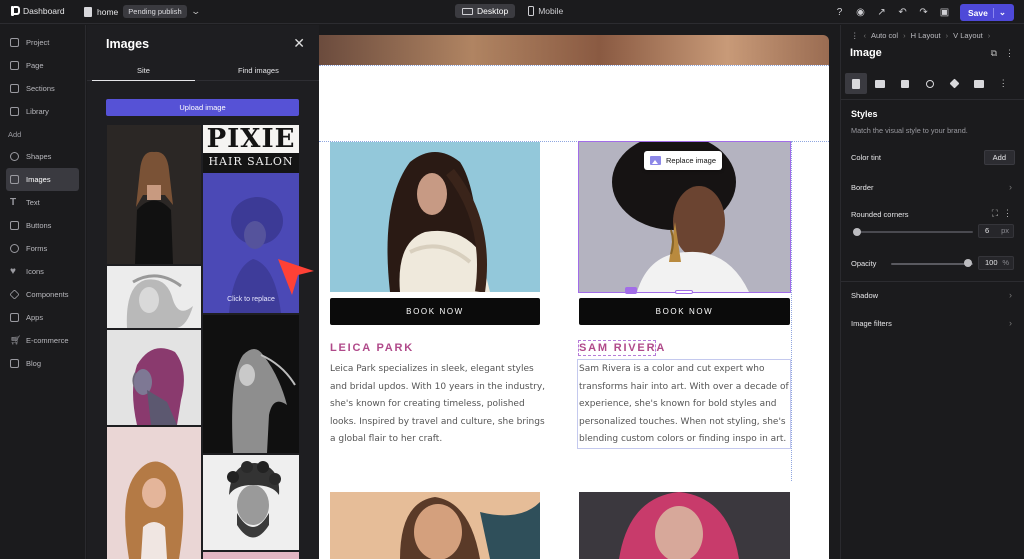 The width and height of the screenshot is (1024, 559). Describe the element at coordinates (864, 295) in the screenshot. I see `shadow-row: Shadow` at that location.